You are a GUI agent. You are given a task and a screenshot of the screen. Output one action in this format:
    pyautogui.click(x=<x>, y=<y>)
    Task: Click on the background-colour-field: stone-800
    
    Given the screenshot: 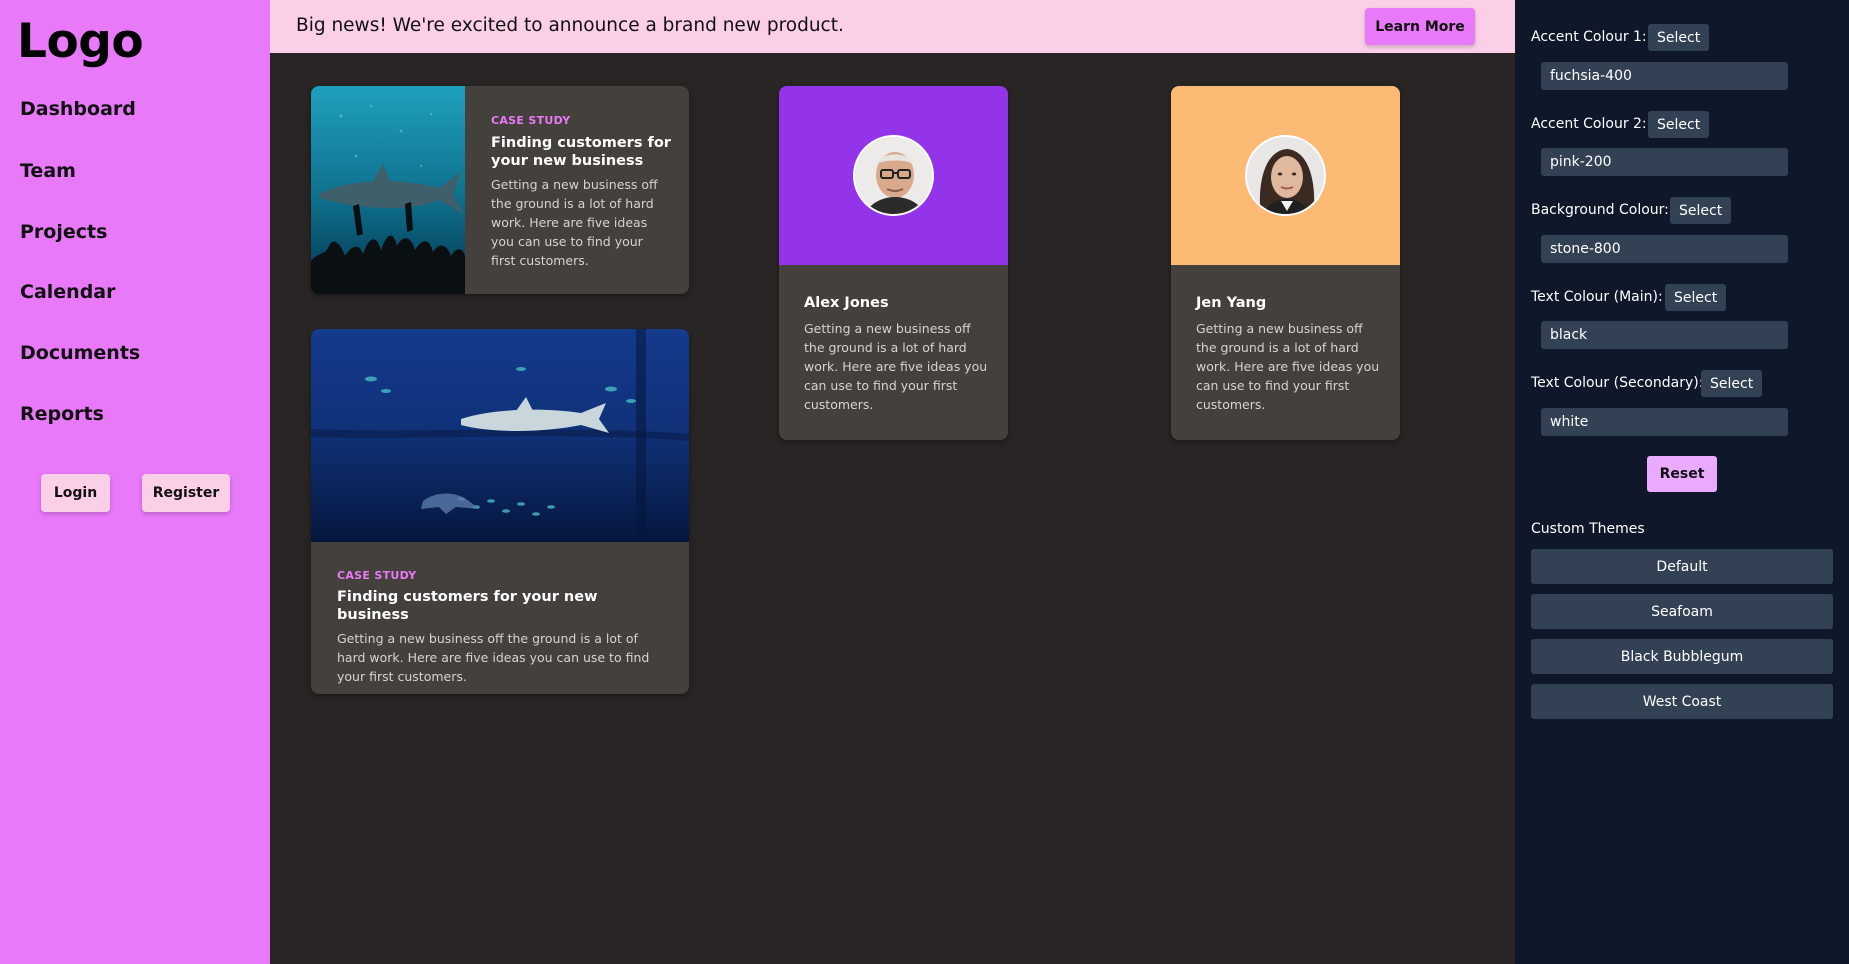 What is the action you would take?
    pyautogui.click(x=1664, y=249)
    